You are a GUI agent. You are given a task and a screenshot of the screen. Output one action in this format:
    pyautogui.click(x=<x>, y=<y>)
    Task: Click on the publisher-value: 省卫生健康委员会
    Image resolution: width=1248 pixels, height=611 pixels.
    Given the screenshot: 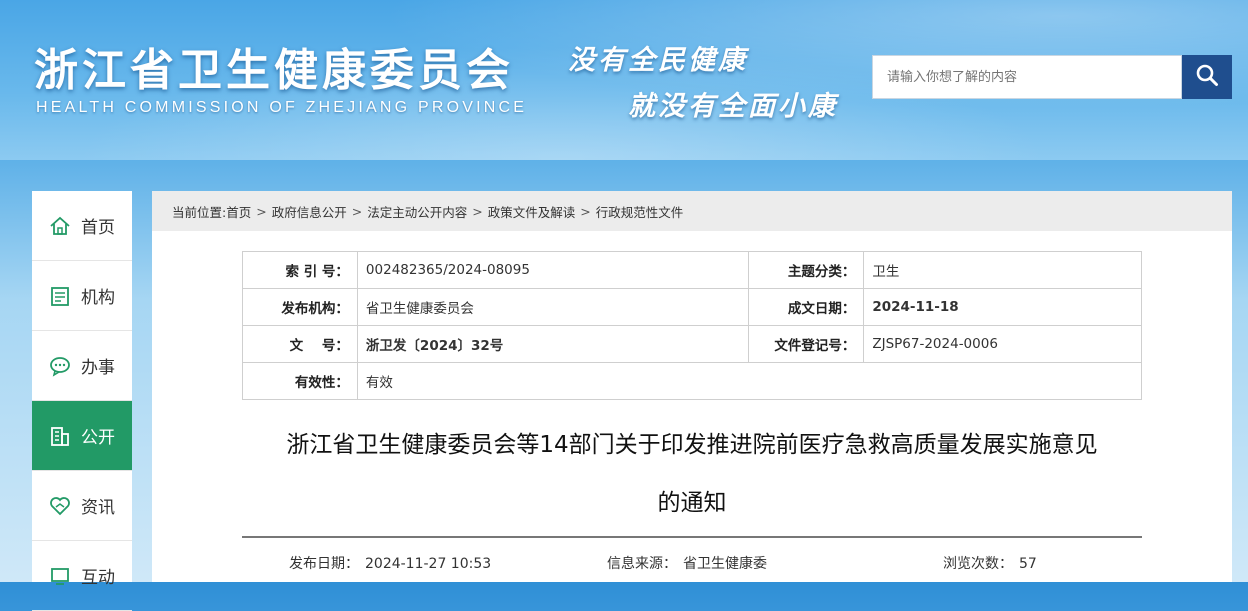 What is the action you would take?
    pyautogui.click(x=553, y=307)
    